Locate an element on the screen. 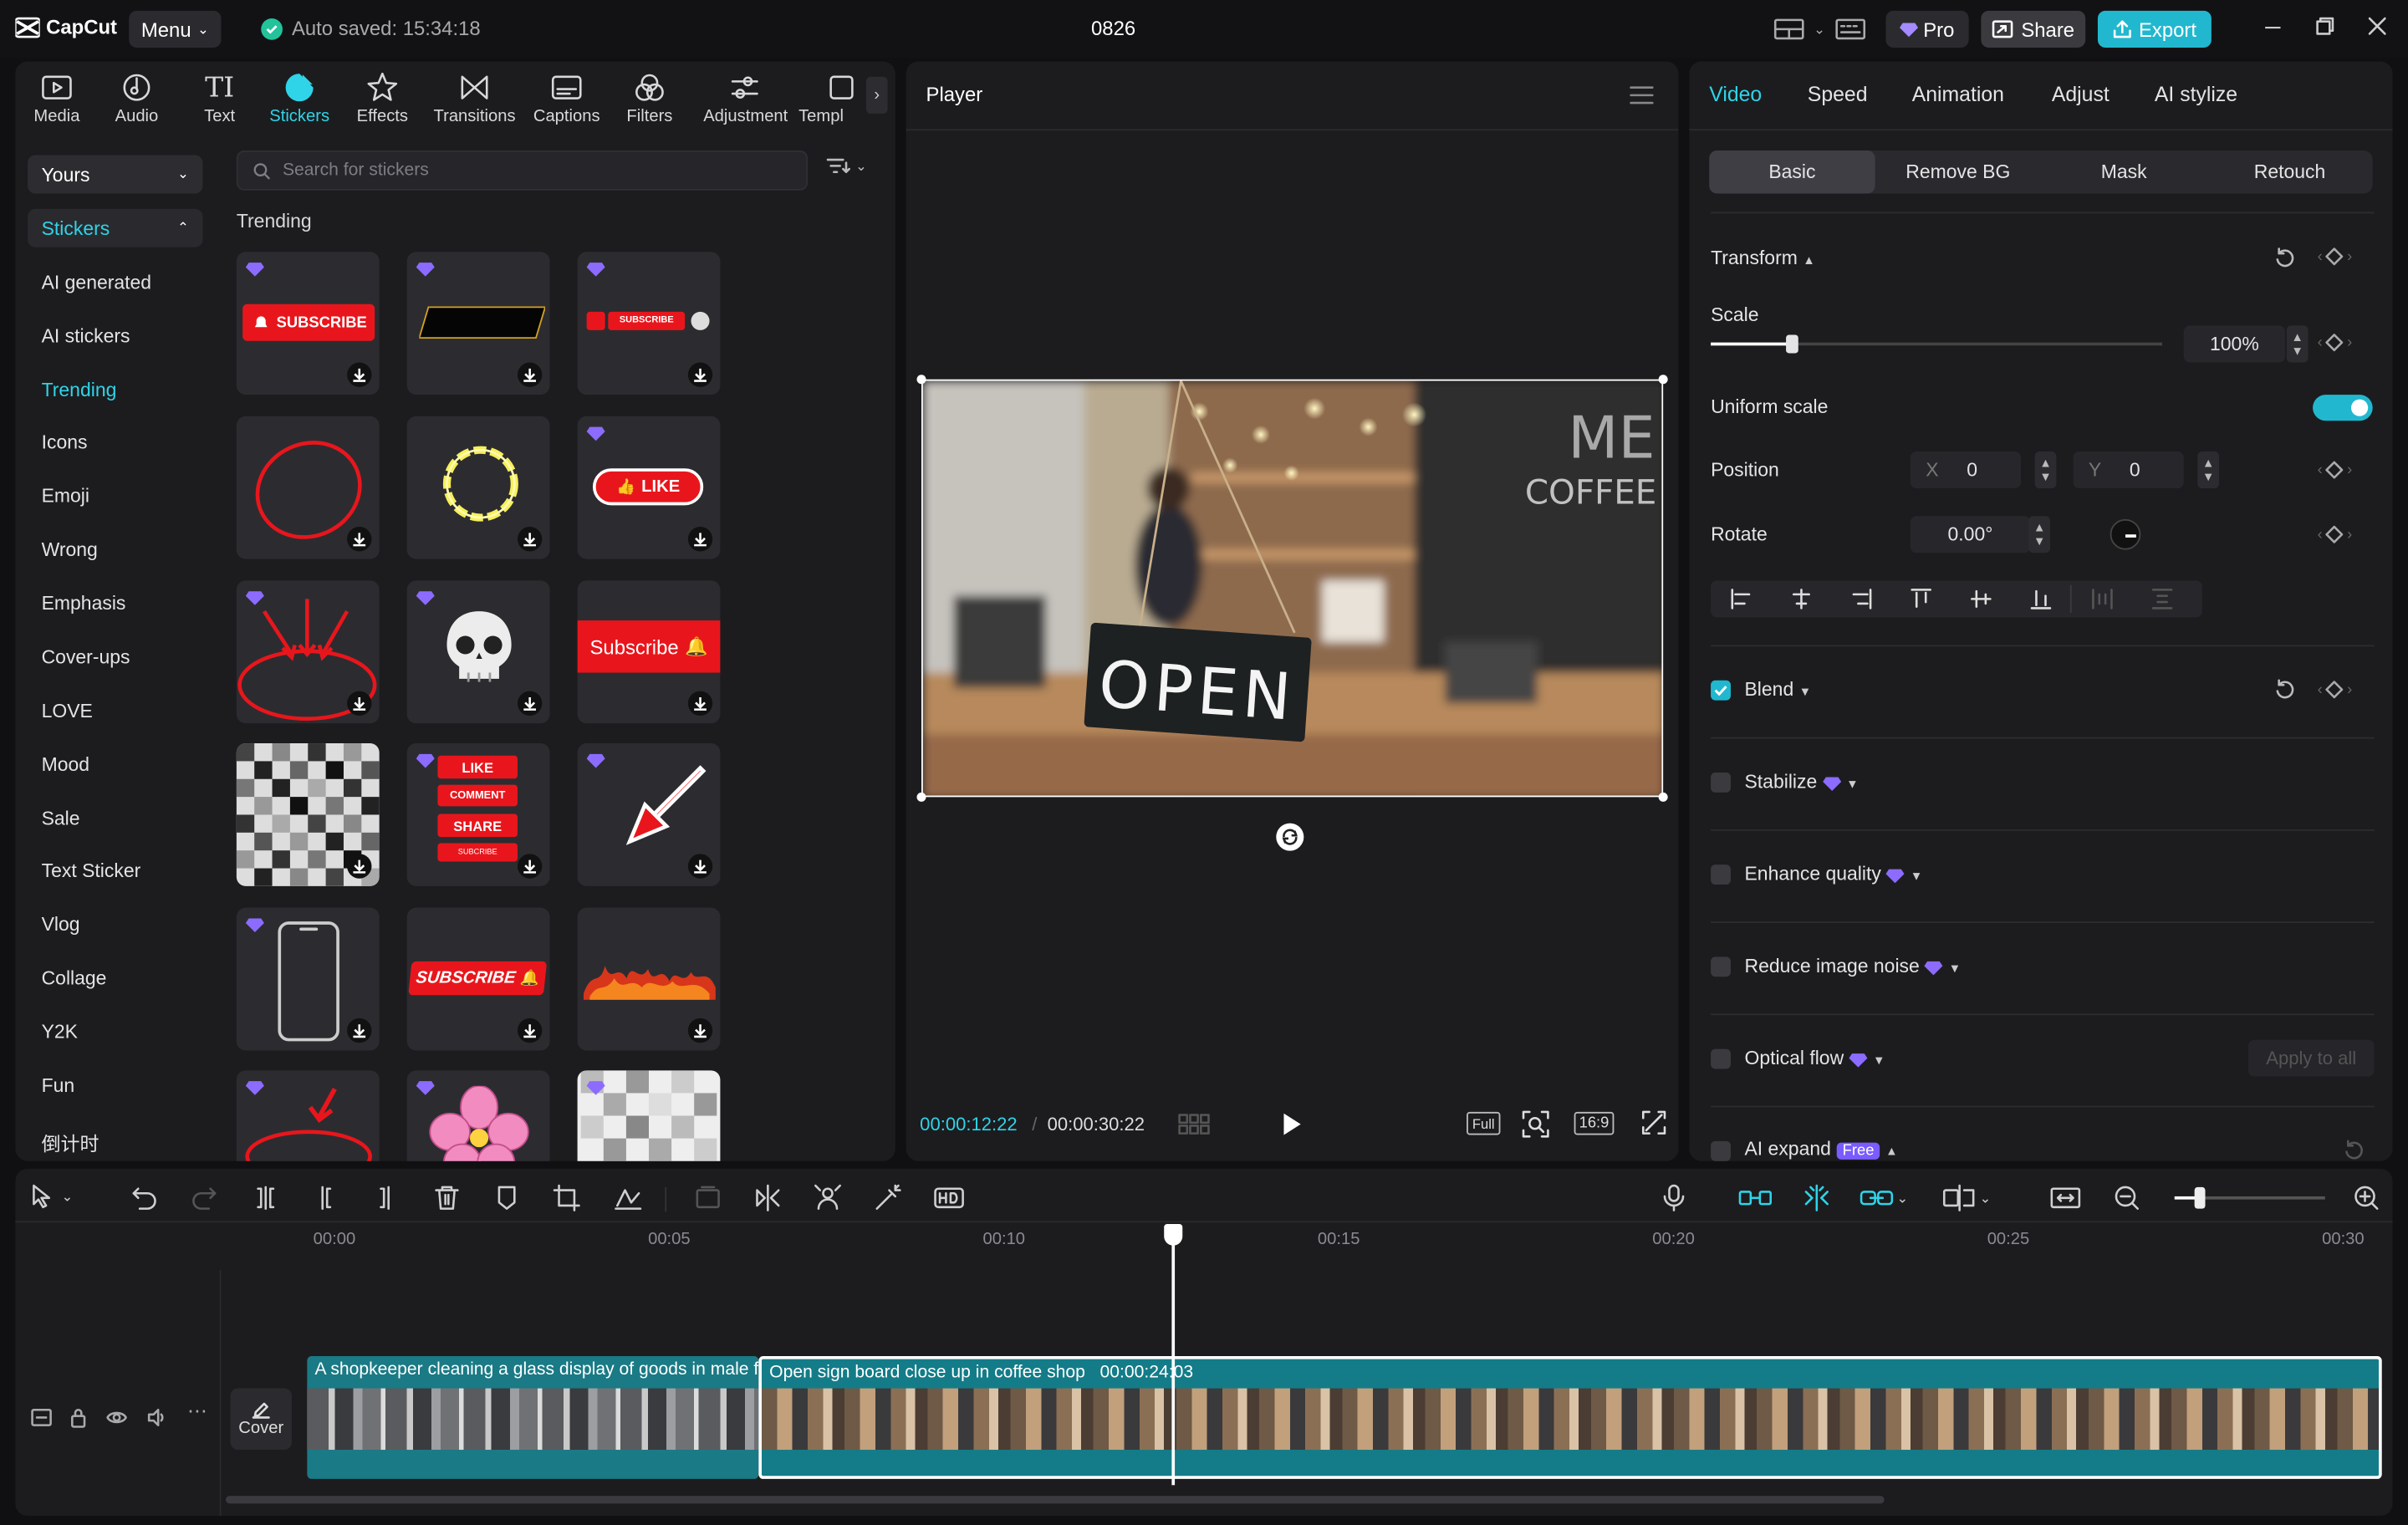  share-button: Share is located at coordinates (2033, 29).